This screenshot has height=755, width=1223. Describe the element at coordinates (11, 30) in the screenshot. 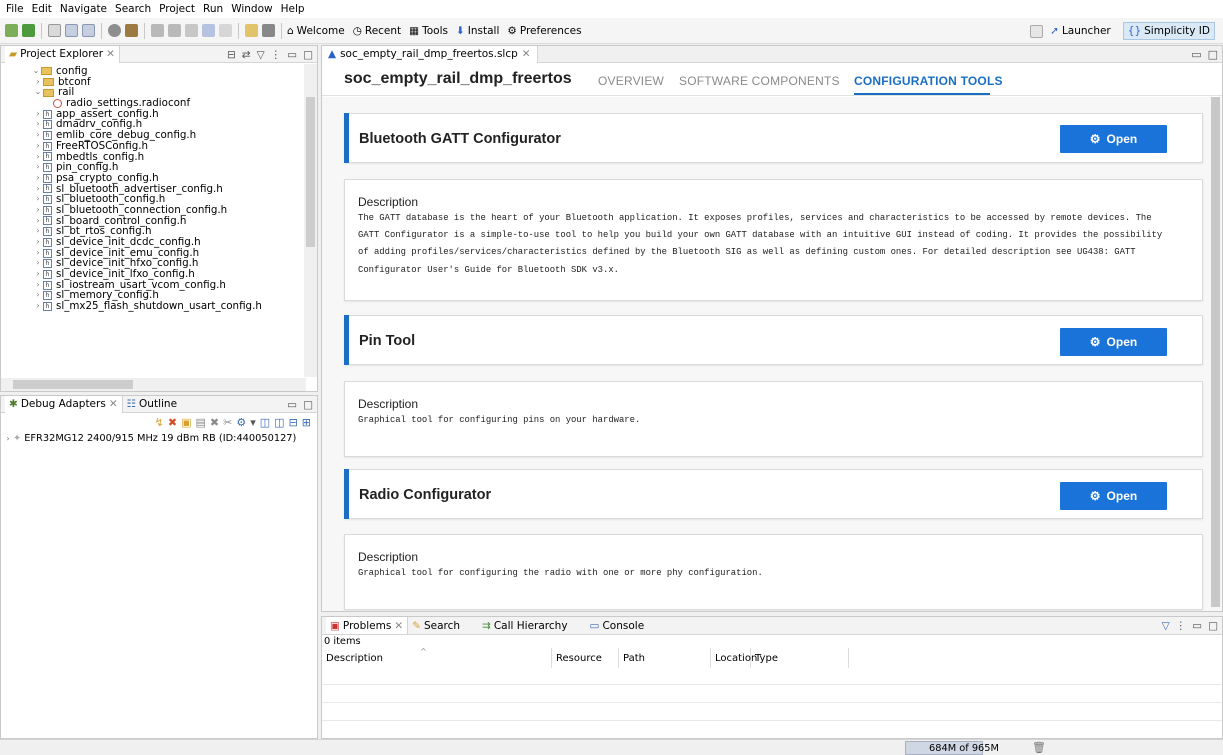

I see `debug-icon` at that location.